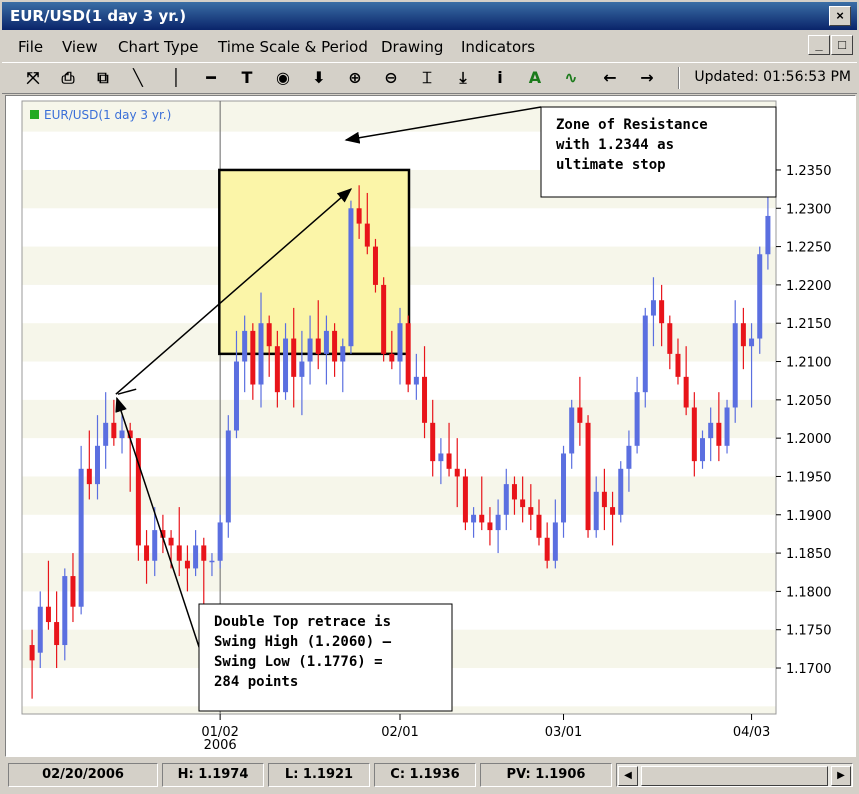  What do you see at coordinates (303, 642) in the screenshot?
I see `double-top-note-text: Swing High (1.2060) –` at bounding box center [303, 642].